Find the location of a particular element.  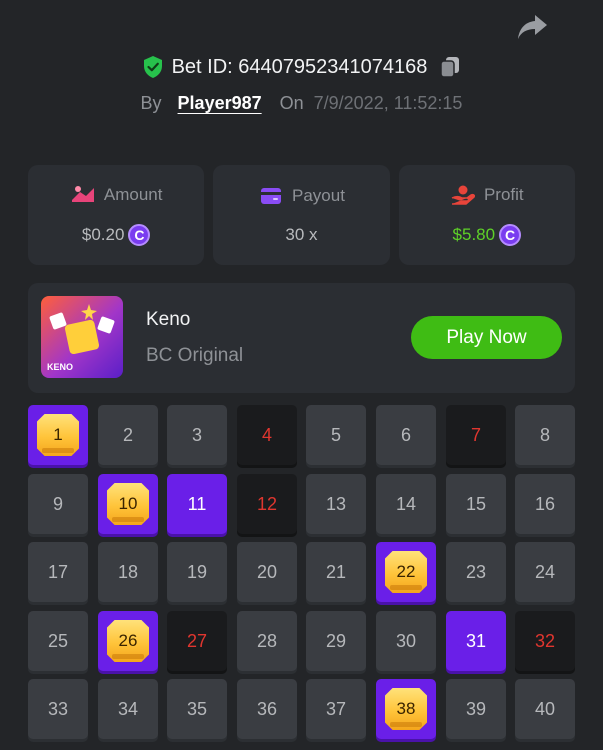

keno-cell-7: 7 is located at coordinates (476, 435).